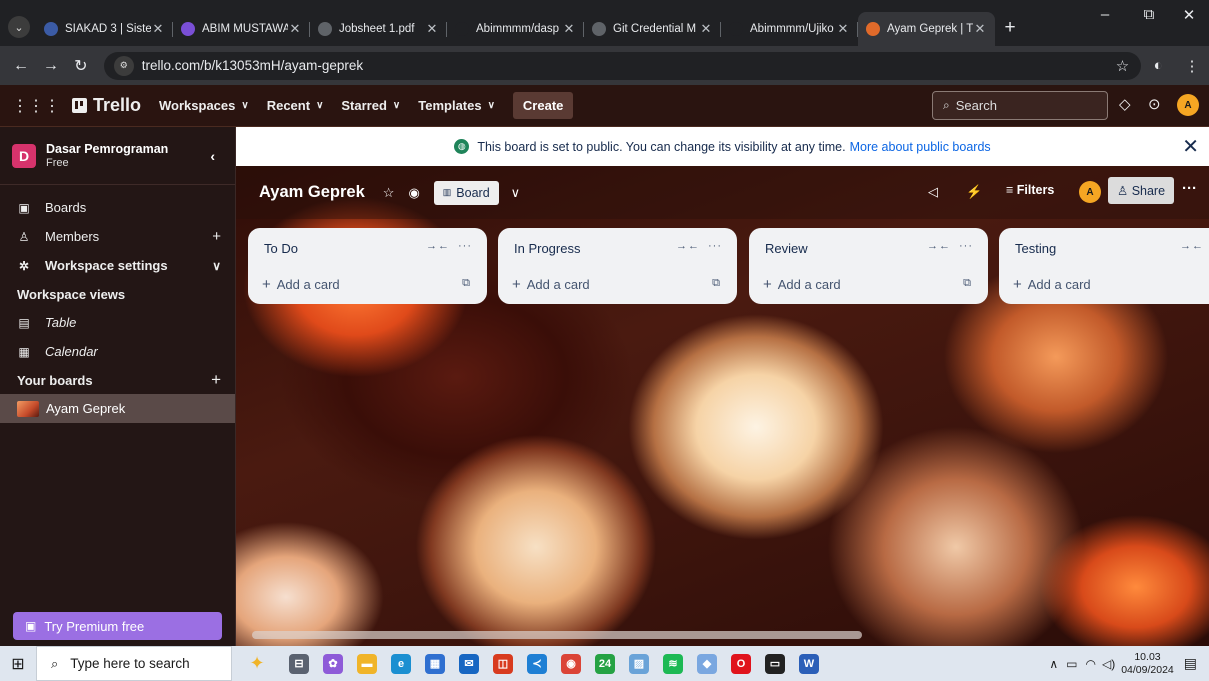  What do you see at coordinates (1108, 664) in the screenshot?
I see `volume-icon: ◁)` at bounding box center [1108, 664].